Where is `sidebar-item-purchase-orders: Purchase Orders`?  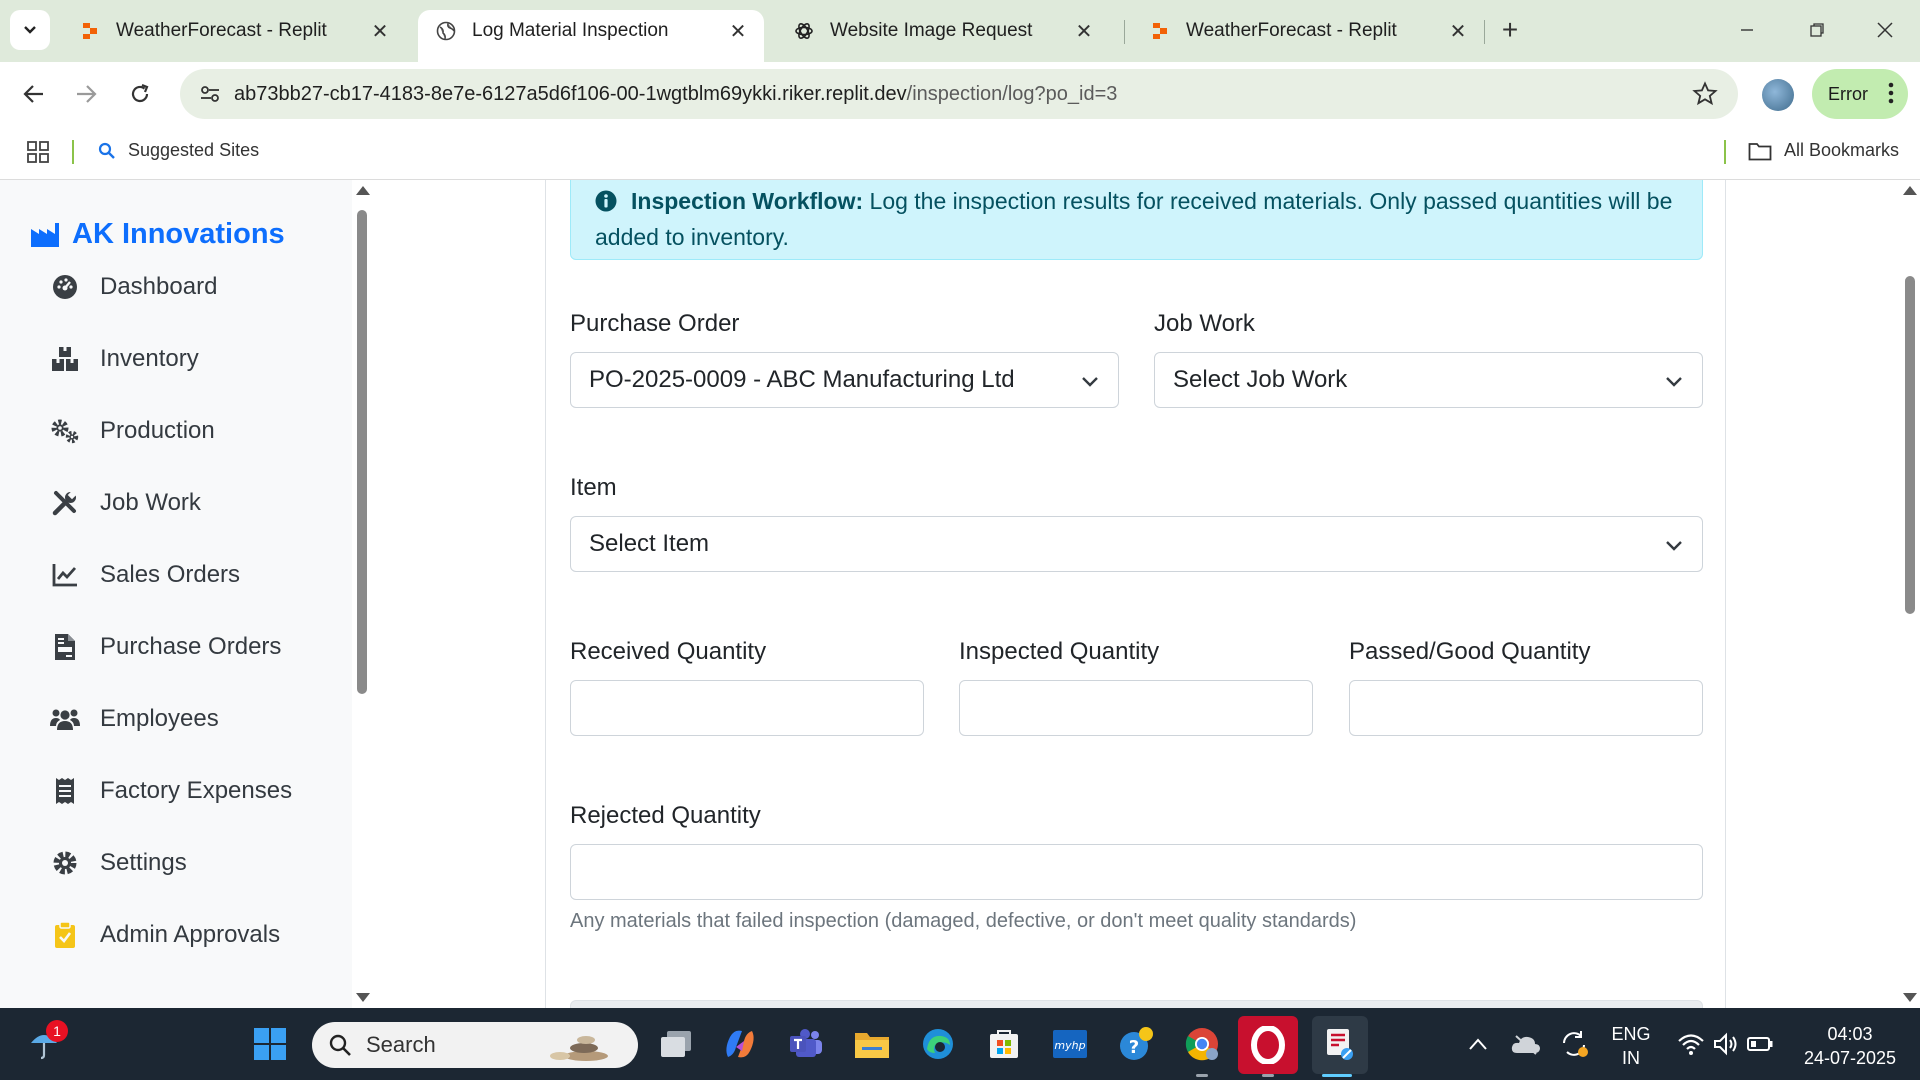
sidebar-item-purchase-orders: Purchase Orders is located at coordinates (165, 647).